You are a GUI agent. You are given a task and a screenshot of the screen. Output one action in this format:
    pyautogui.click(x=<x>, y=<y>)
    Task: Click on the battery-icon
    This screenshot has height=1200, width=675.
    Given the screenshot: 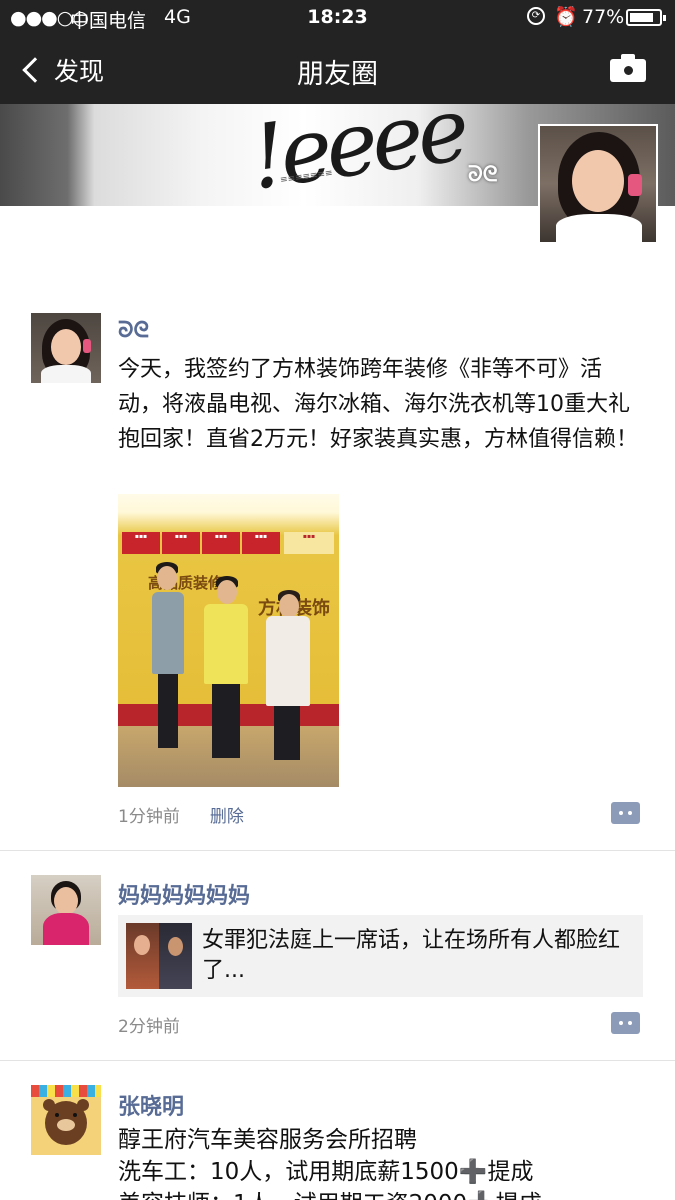 What is the action you would take?
    pyautogui.click(x=646, y=17)
    